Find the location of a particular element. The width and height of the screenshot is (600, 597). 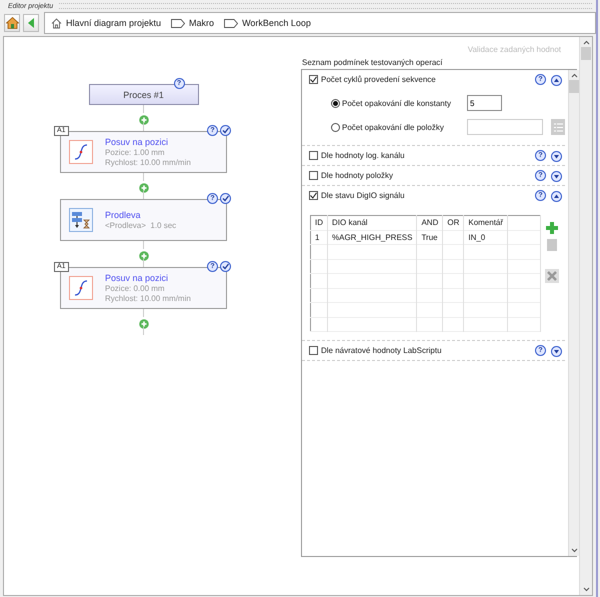

step-card: Posuv na pozici Pozice: 0.00 mm Rychlost: 10.00 mm/min is located at coordinates (143, 288).